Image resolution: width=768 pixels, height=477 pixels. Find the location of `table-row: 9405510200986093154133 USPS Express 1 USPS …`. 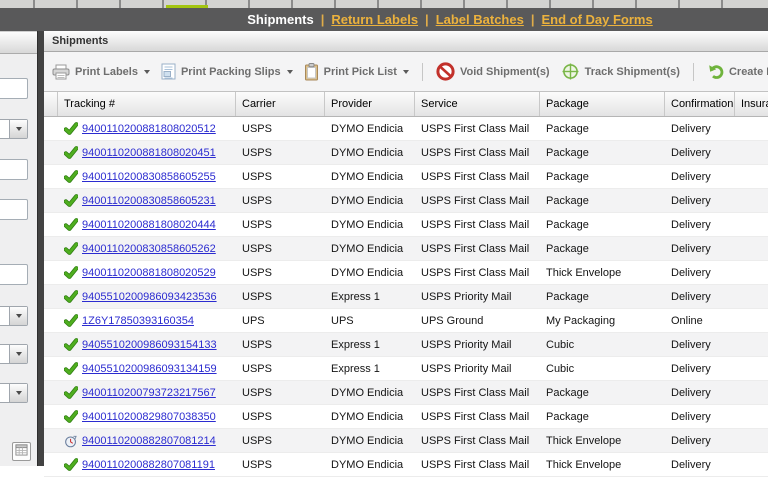

table-row: 9405510200986093154133 USPS Express 1 USPS … is located at coordinates (406, 345).